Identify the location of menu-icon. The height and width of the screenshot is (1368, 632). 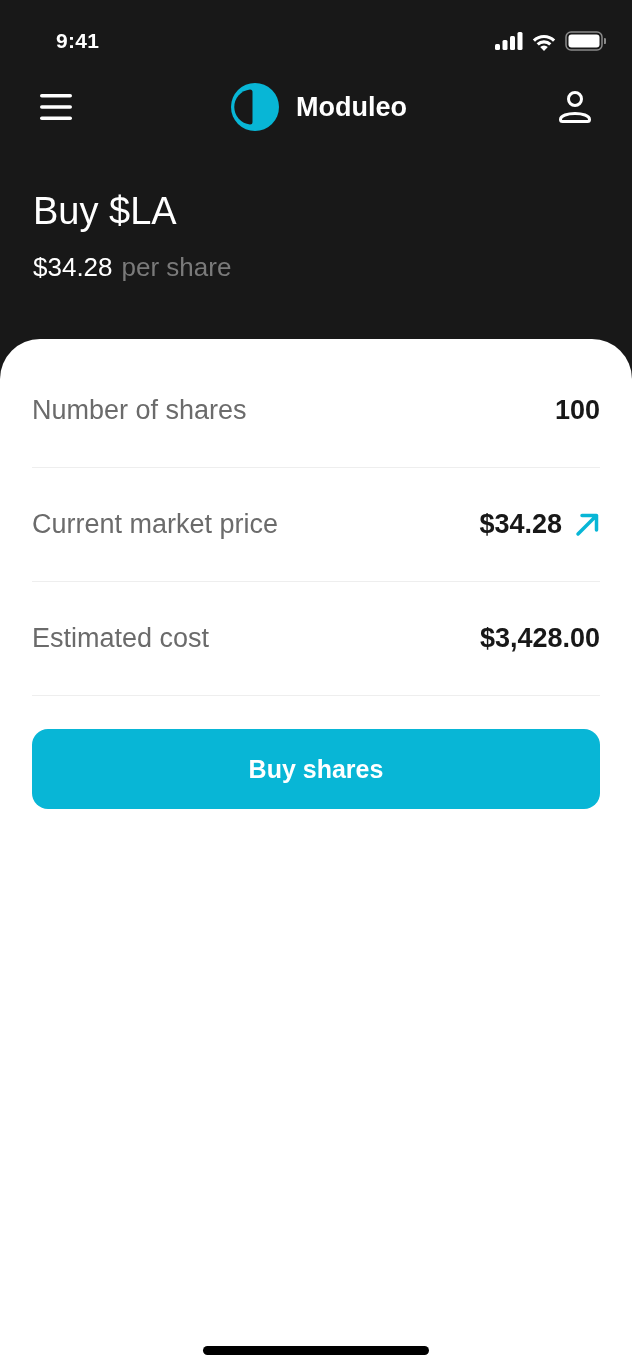
(56, 107).